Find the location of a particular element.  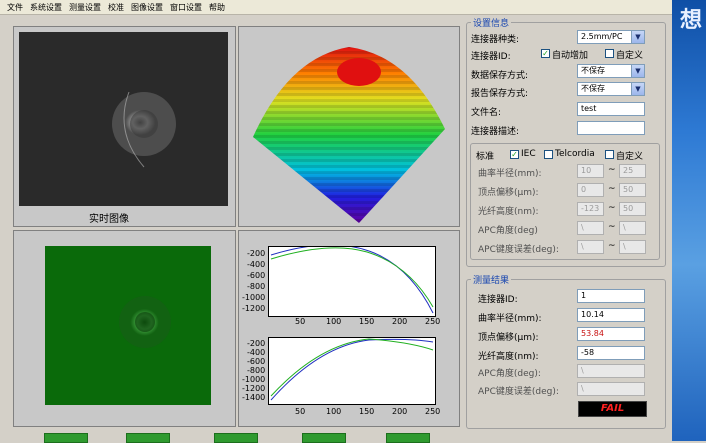

param-min-fiber-height: -123 is located at coordinates (590, 209).